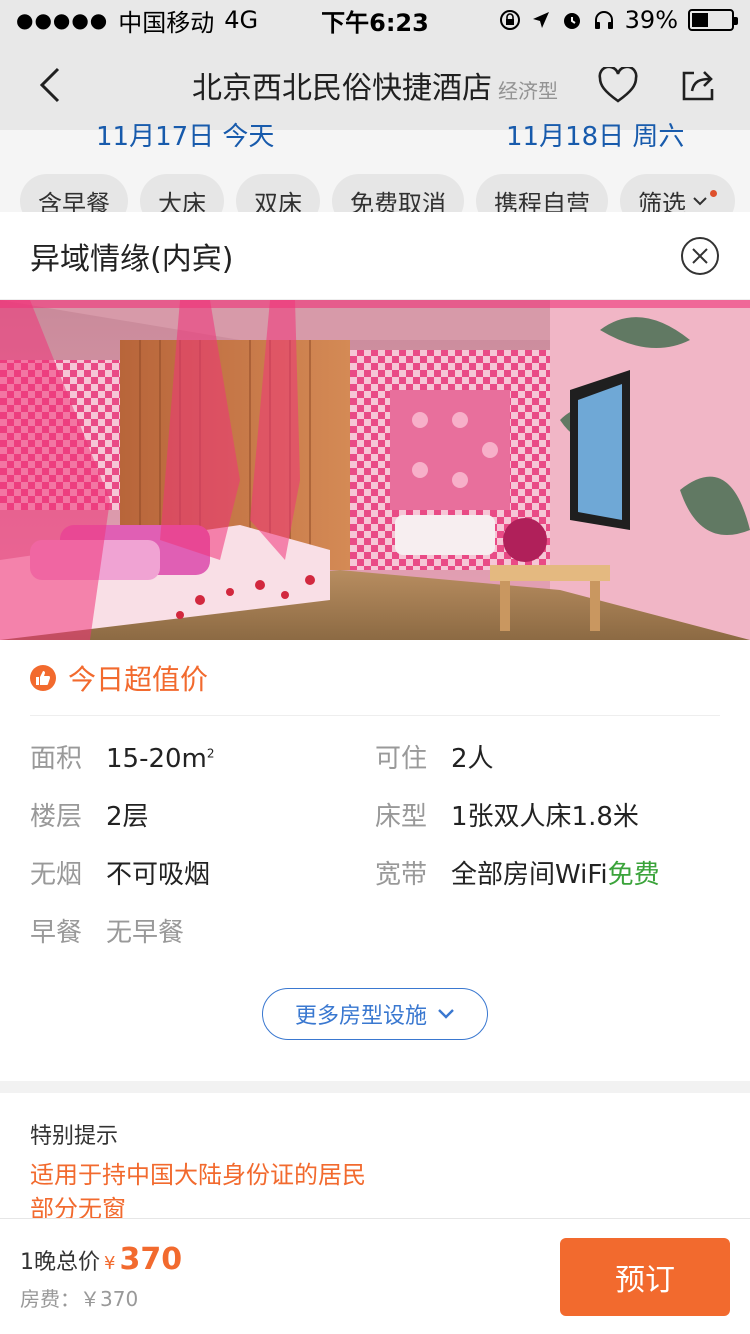 This screenshot has height=1334, width=750. What do you see at coordinates (202, 814) in the screenshot?
I see `facility-floor: 楼层 2层` at bounding box center [202, 814].